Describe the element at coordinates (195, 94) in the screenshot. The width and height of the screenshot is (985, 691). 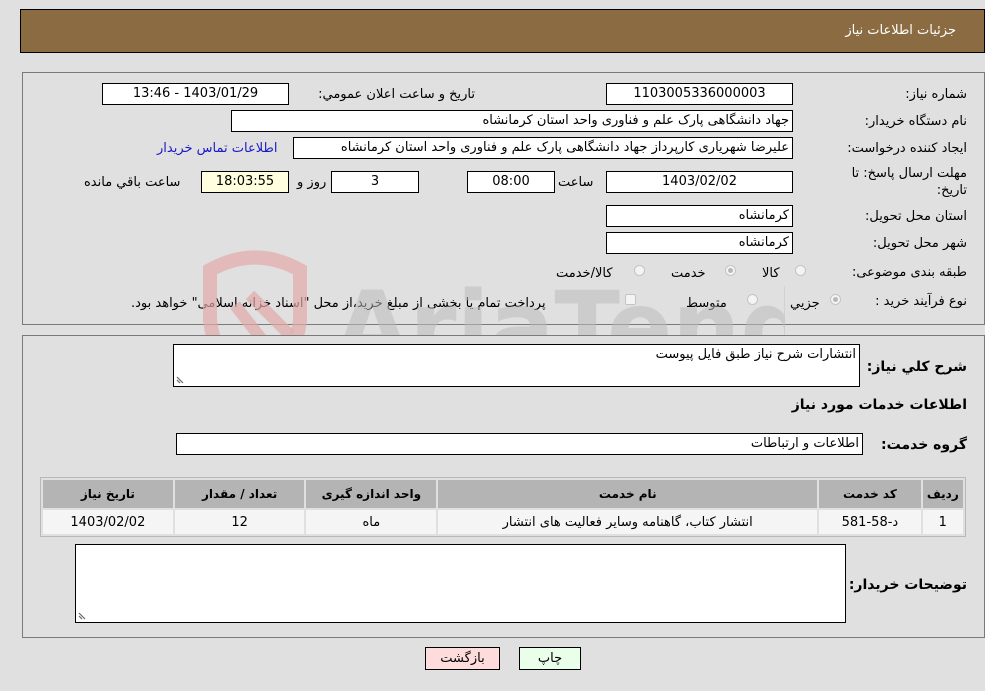
I see `announce-datetime-field: 1403/01/29 - 13:46` at that location.